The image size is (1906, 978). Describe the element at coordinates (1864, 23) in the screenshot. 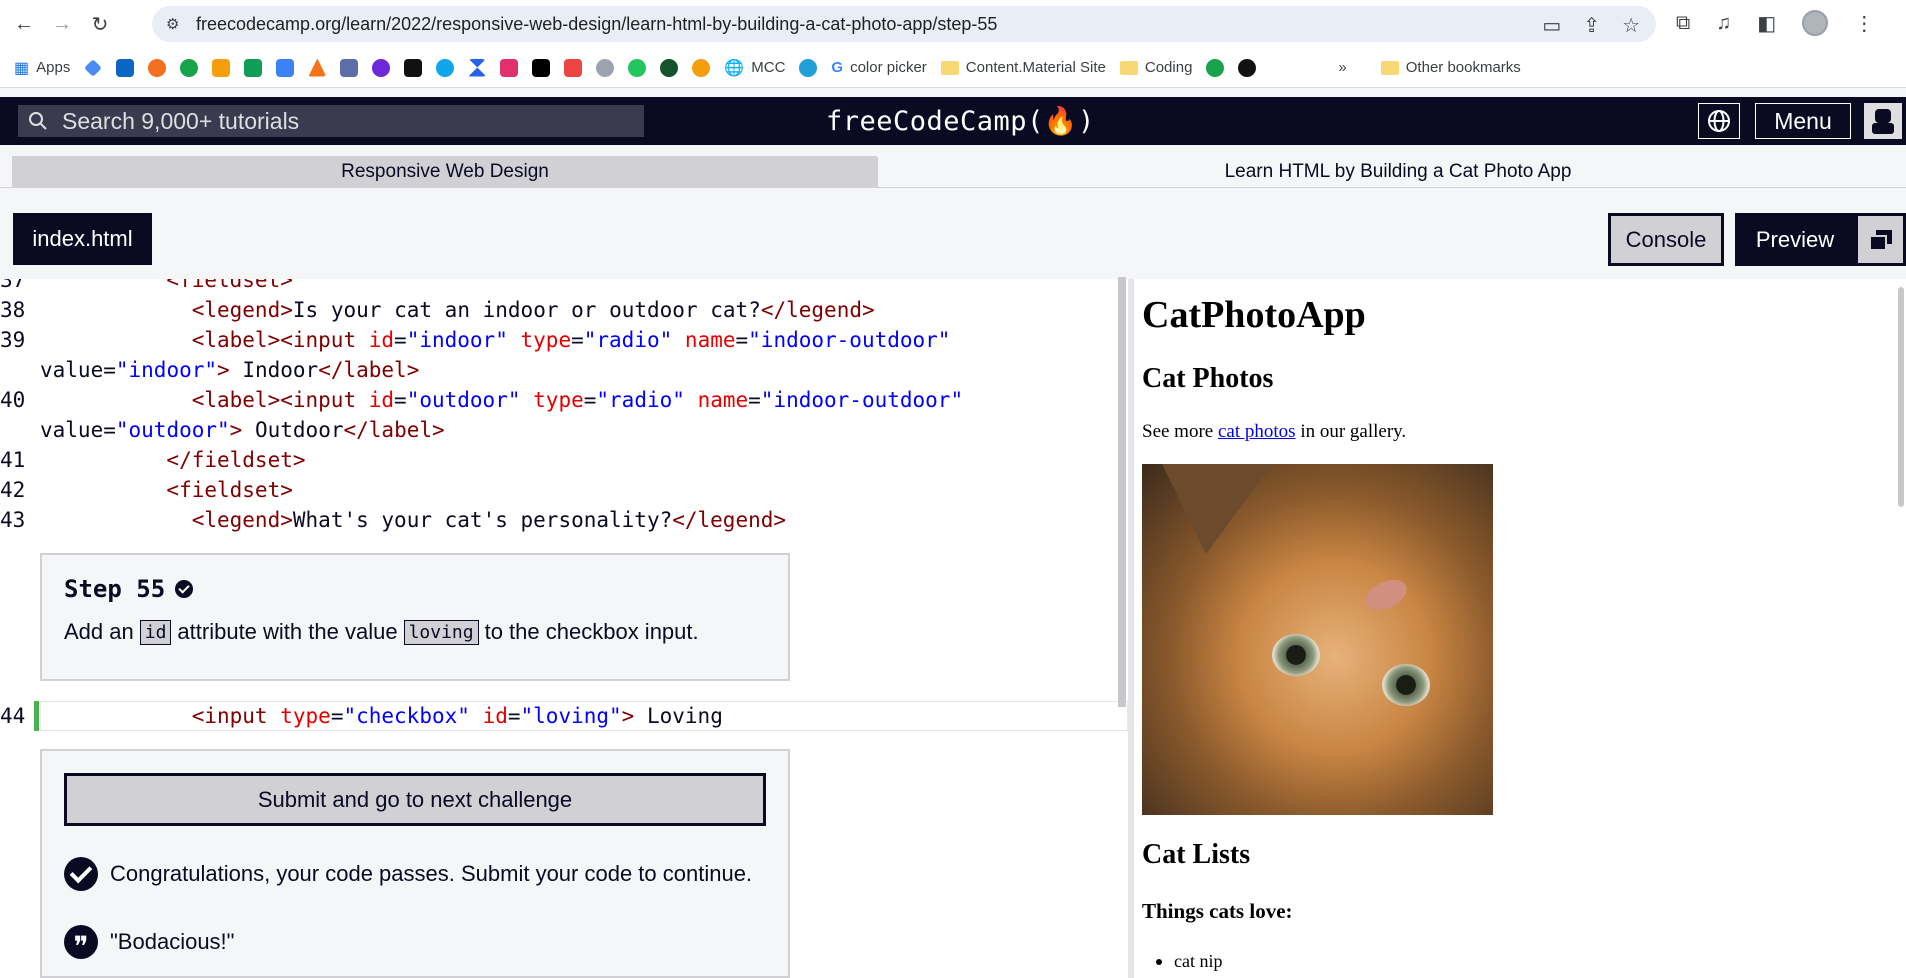

I see `chrome-menu-icon: ⋮` at that location.